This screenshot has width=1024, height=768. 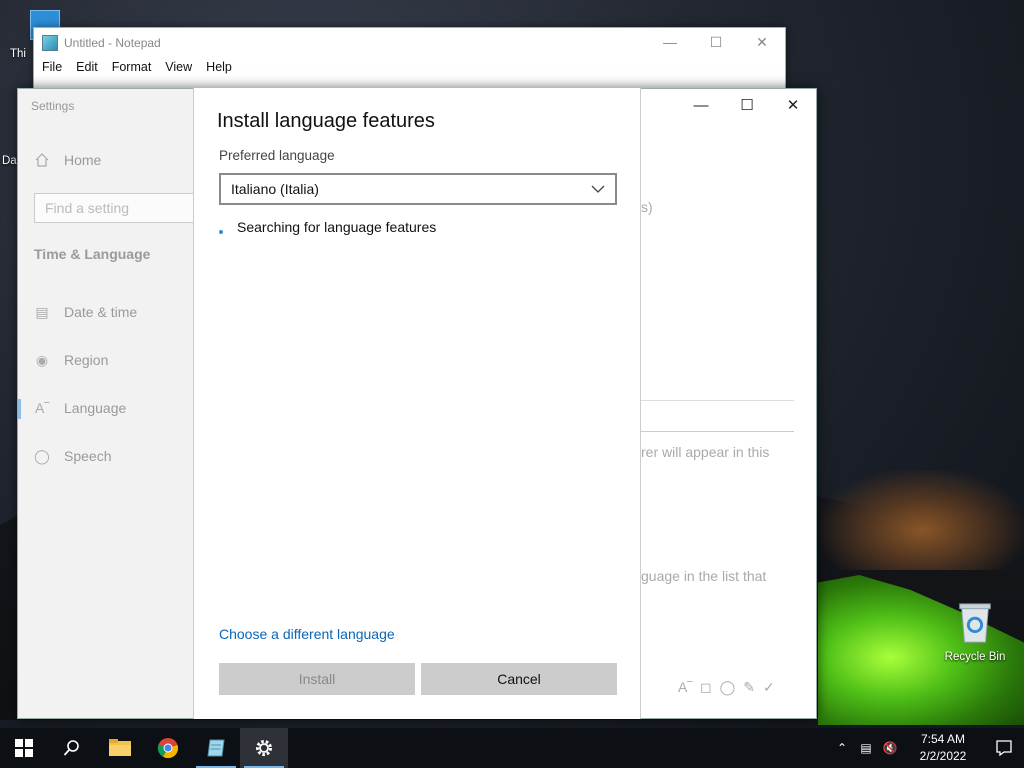 I want to click on chevron-down-icon, so click(x=598, y=189).